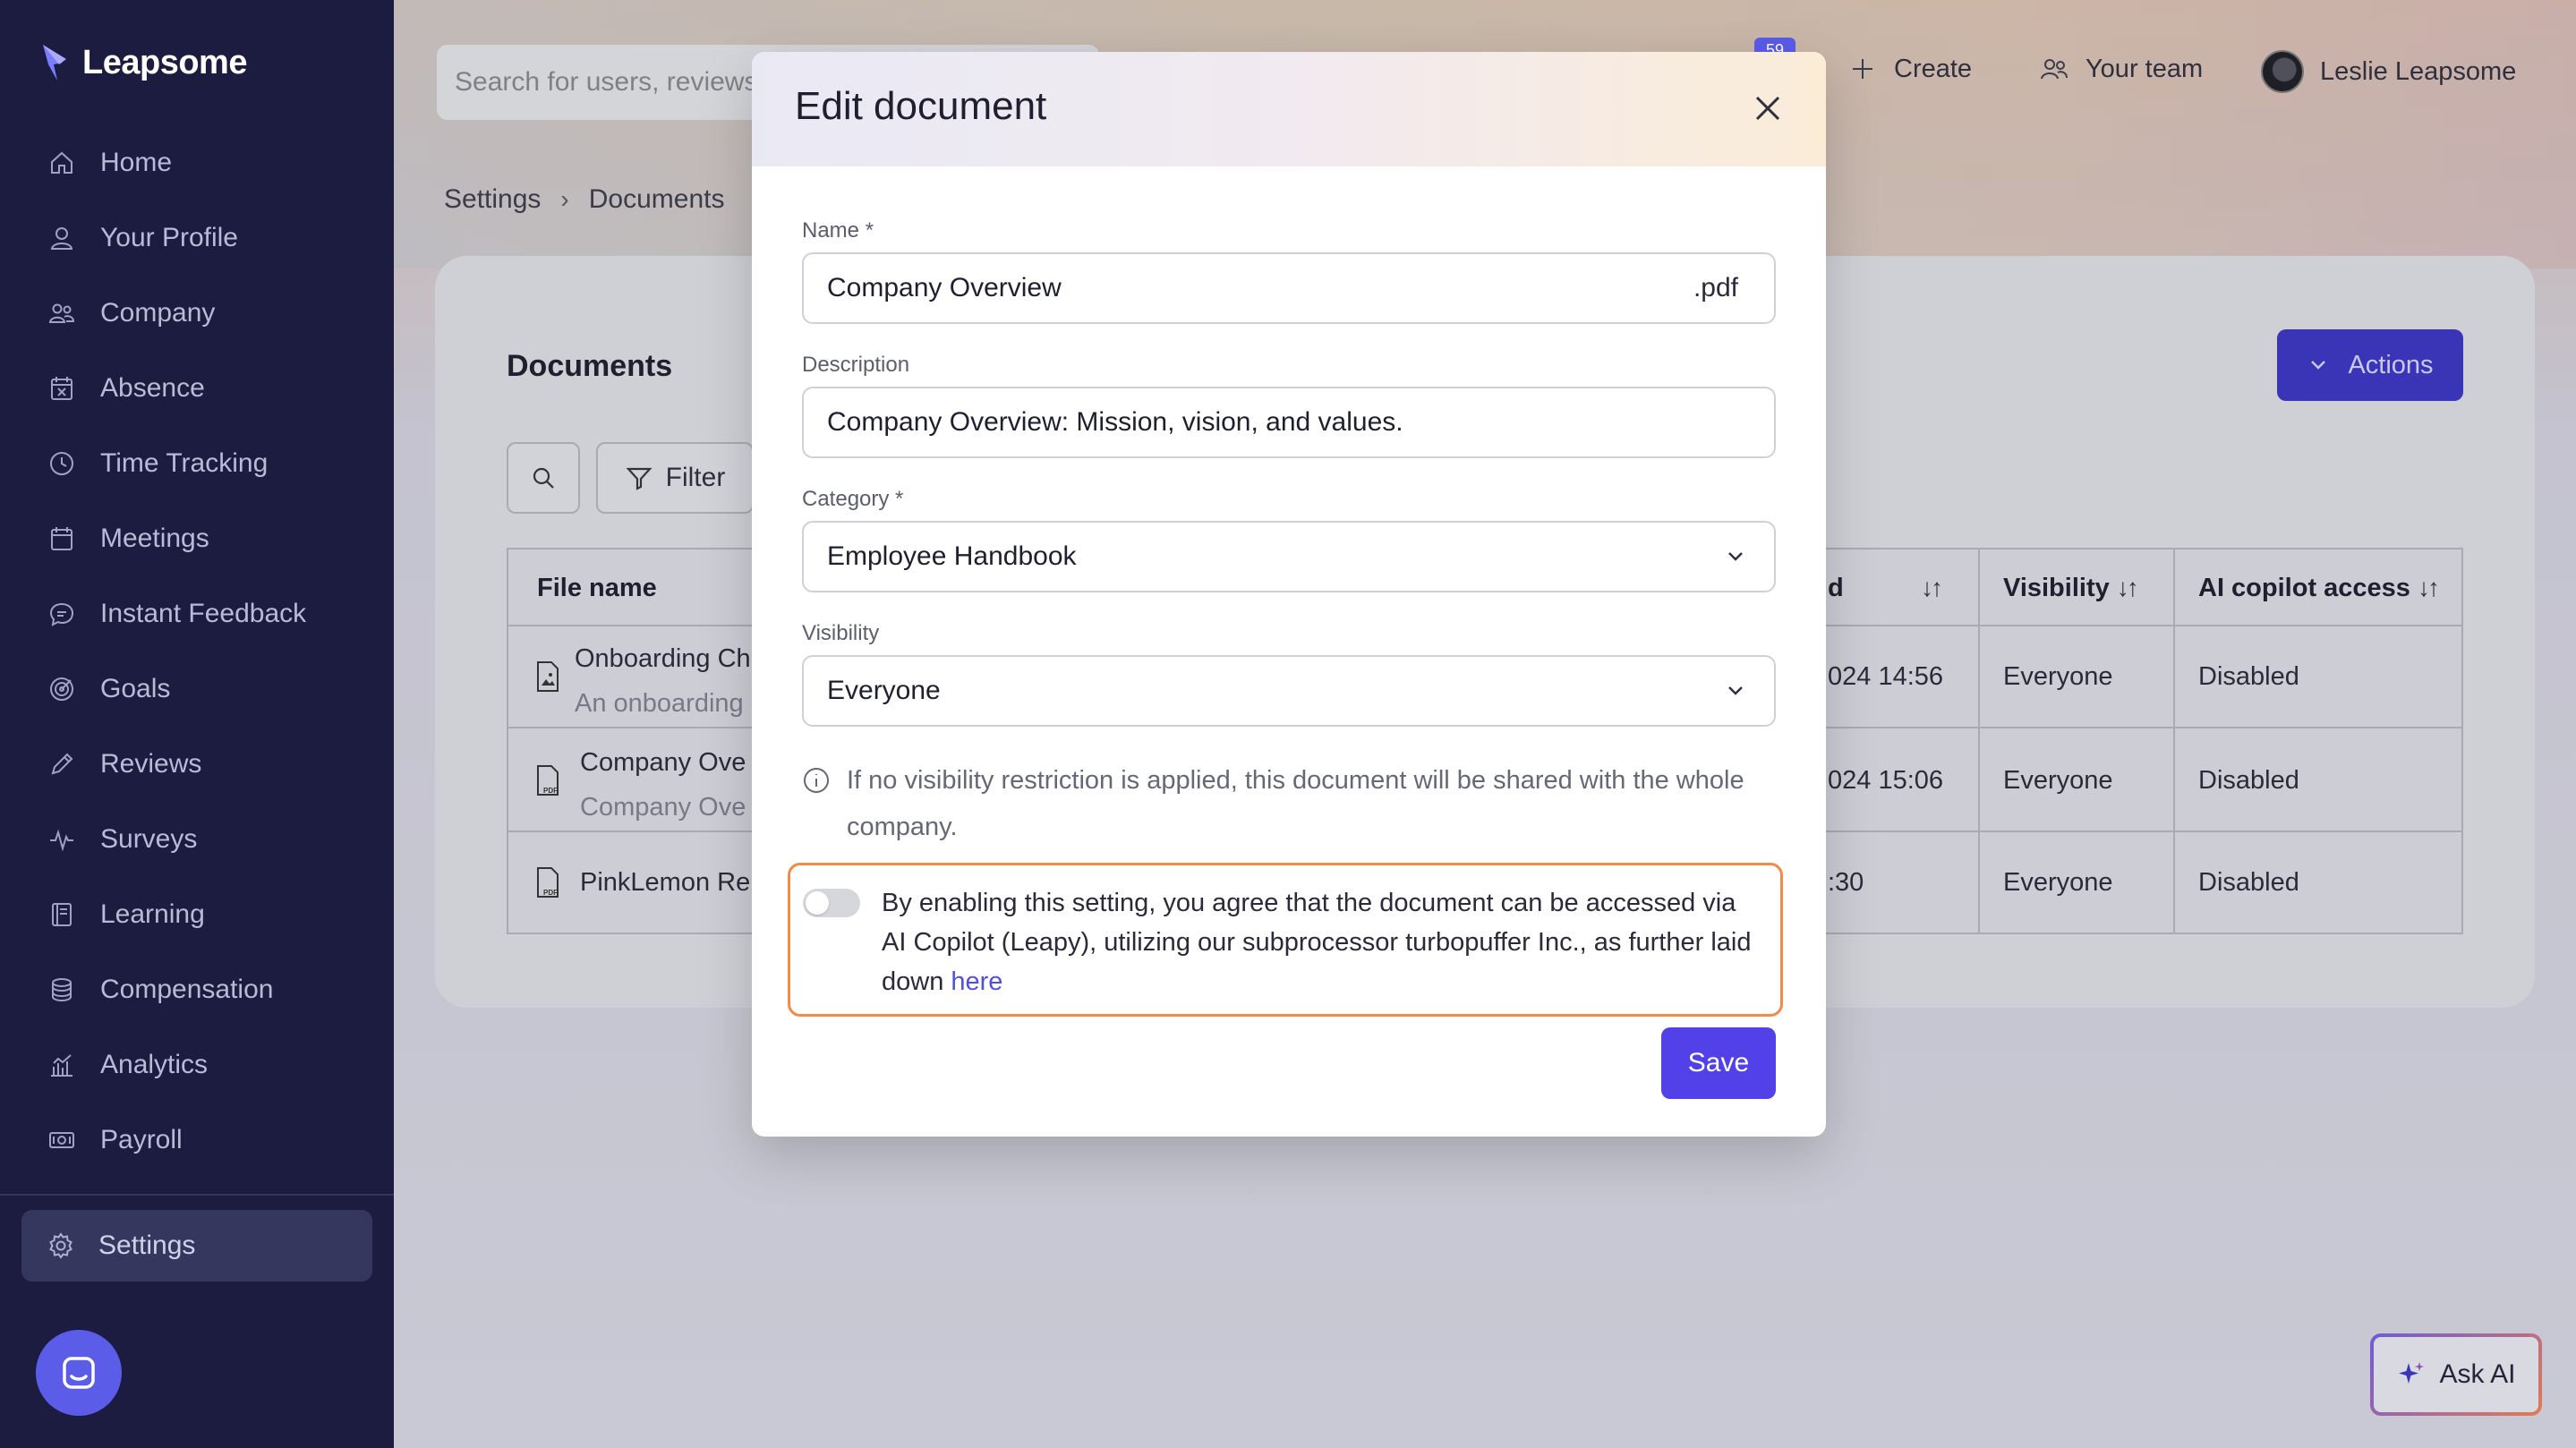 The width and height of the screenshot is (2576, 1448). I want to click on ask-ai-button: Ask AI, so click(2456, 1374).